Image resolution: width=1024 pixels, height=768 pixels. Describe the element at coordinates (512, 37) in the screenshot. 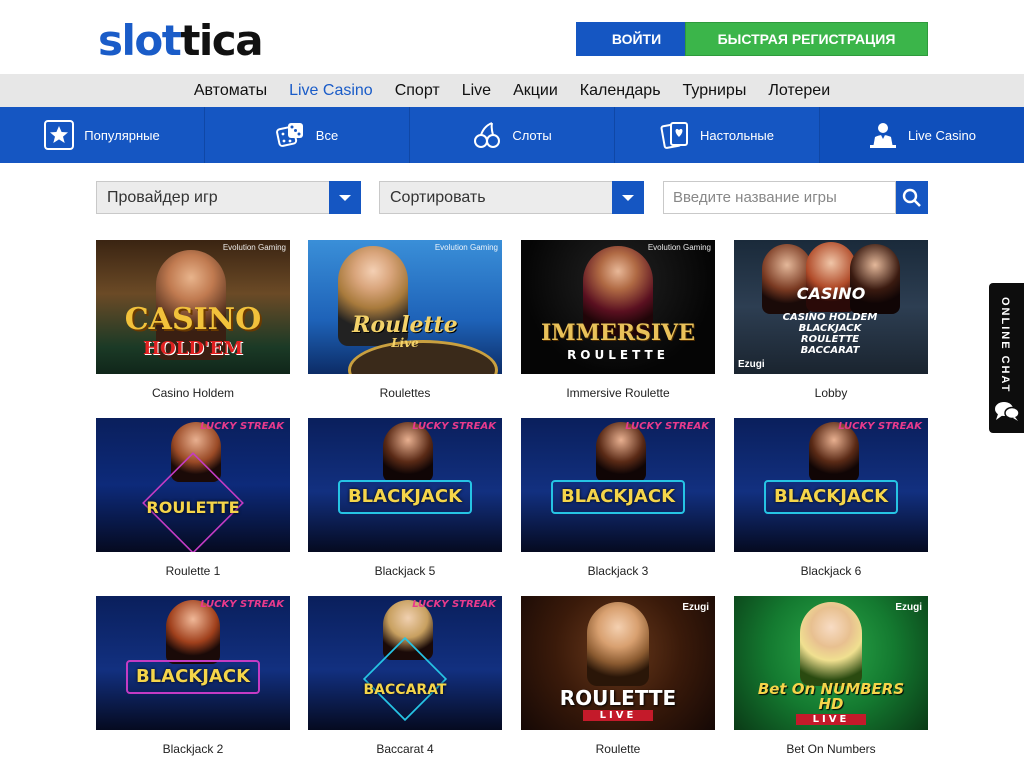

I see `site-header: slottica ВОЙТИ БЫСТРАЯ РЕГИСТРАЦИЯ` at that location.